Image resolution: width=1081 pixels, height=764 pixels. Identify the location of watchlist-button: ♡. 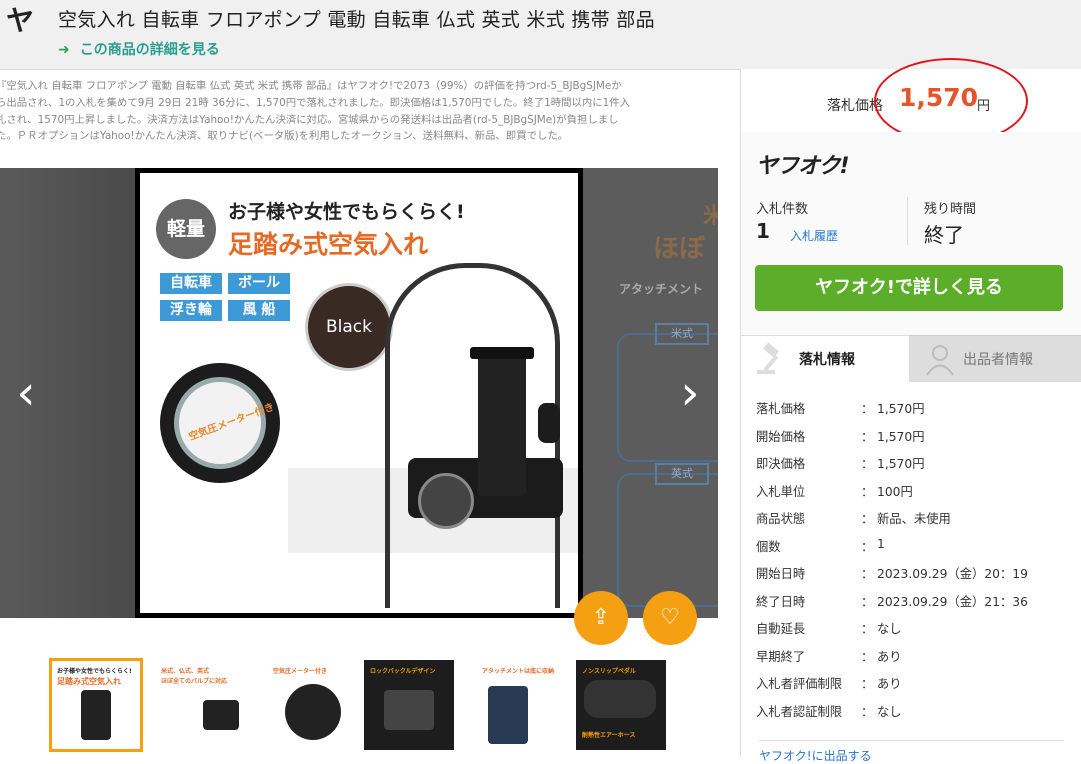
(670, 618).